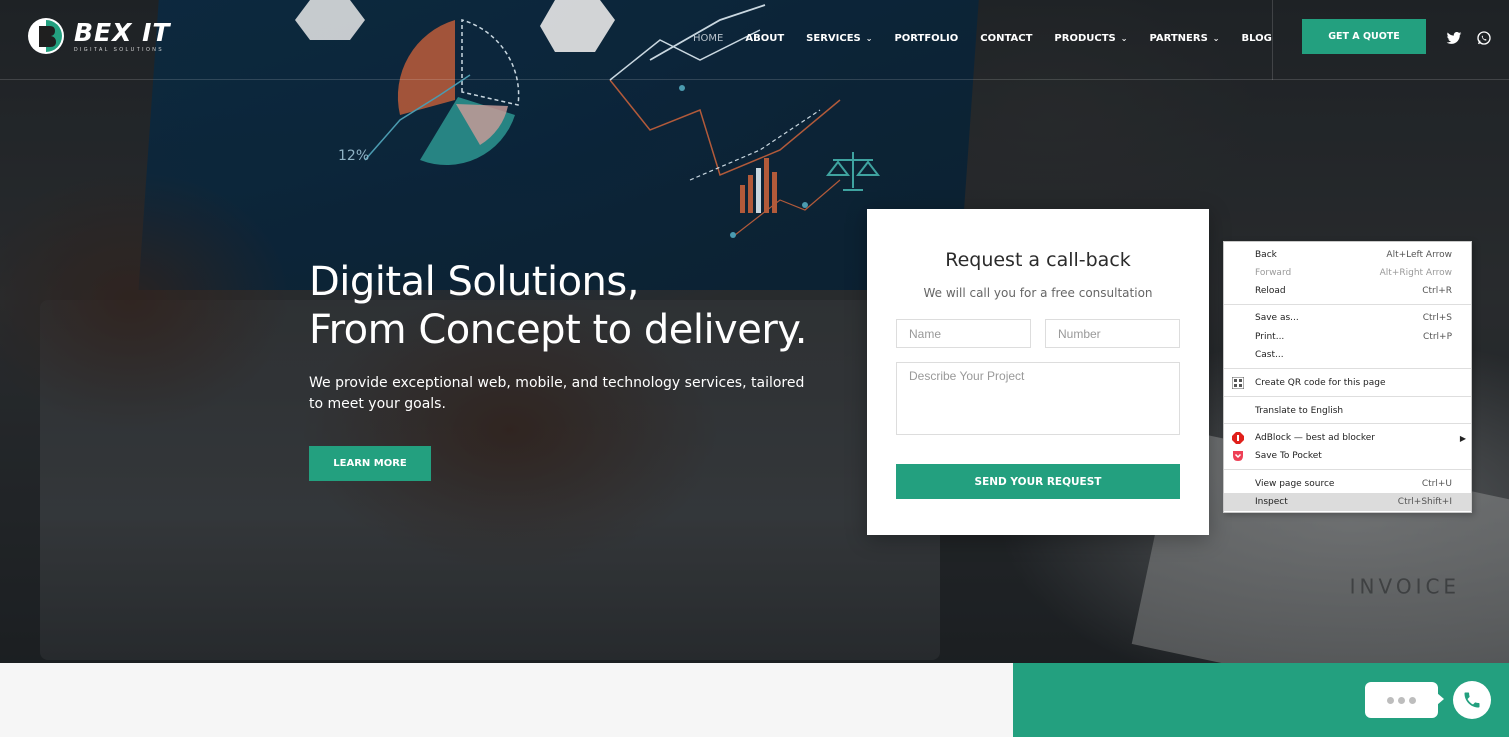 The width and height of the screenshot is (1509, 737). Describe the element at coordinates (764, 38) in the screenshot. I see `nav-about: ABOUT` at that location.